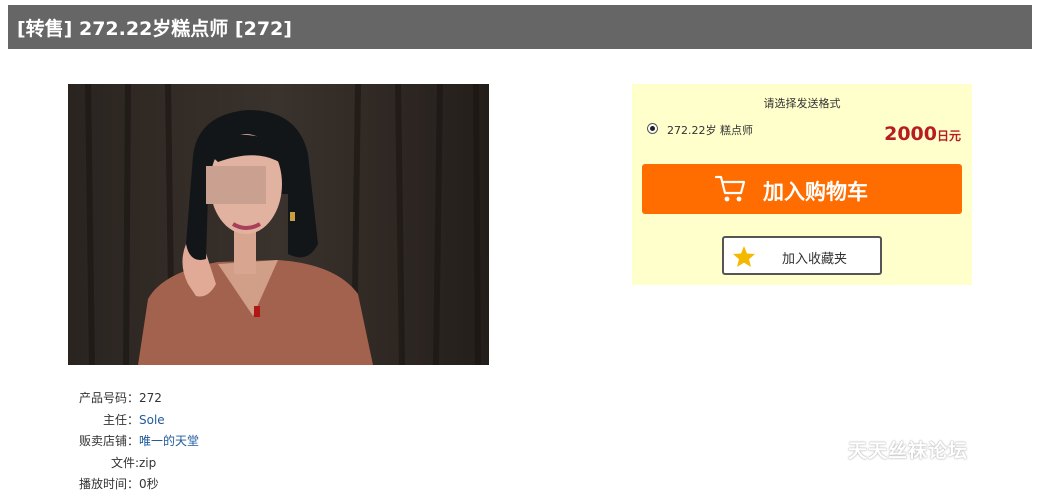 This screenshot has width=1039, height=496. What do you see at coordinates (910, 134) in the screenshot?
I see `price-amount: 2000` at bounding box center [910, 134].